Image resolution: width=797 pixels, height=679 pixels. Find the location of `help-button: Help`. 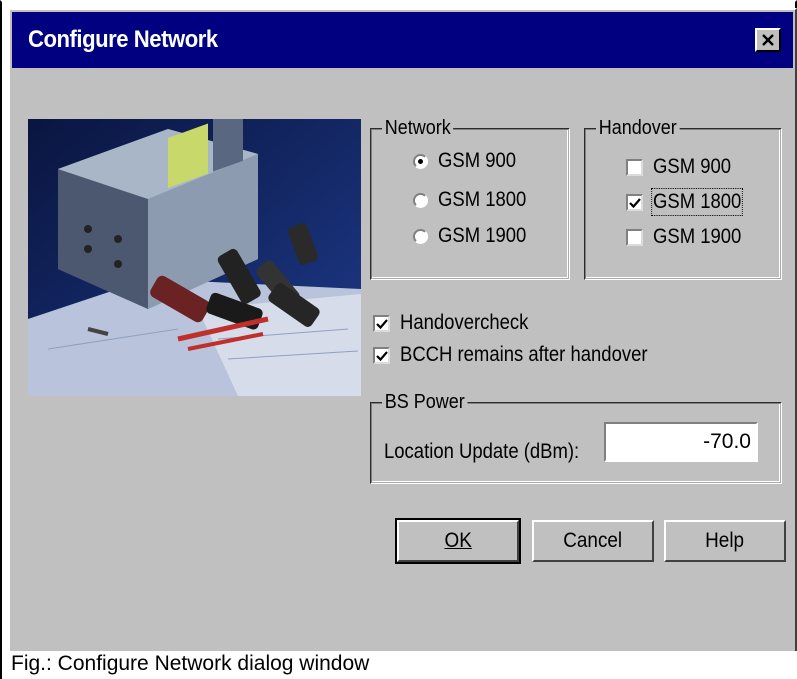

help-button: Help is located at coordinates (725, 541).